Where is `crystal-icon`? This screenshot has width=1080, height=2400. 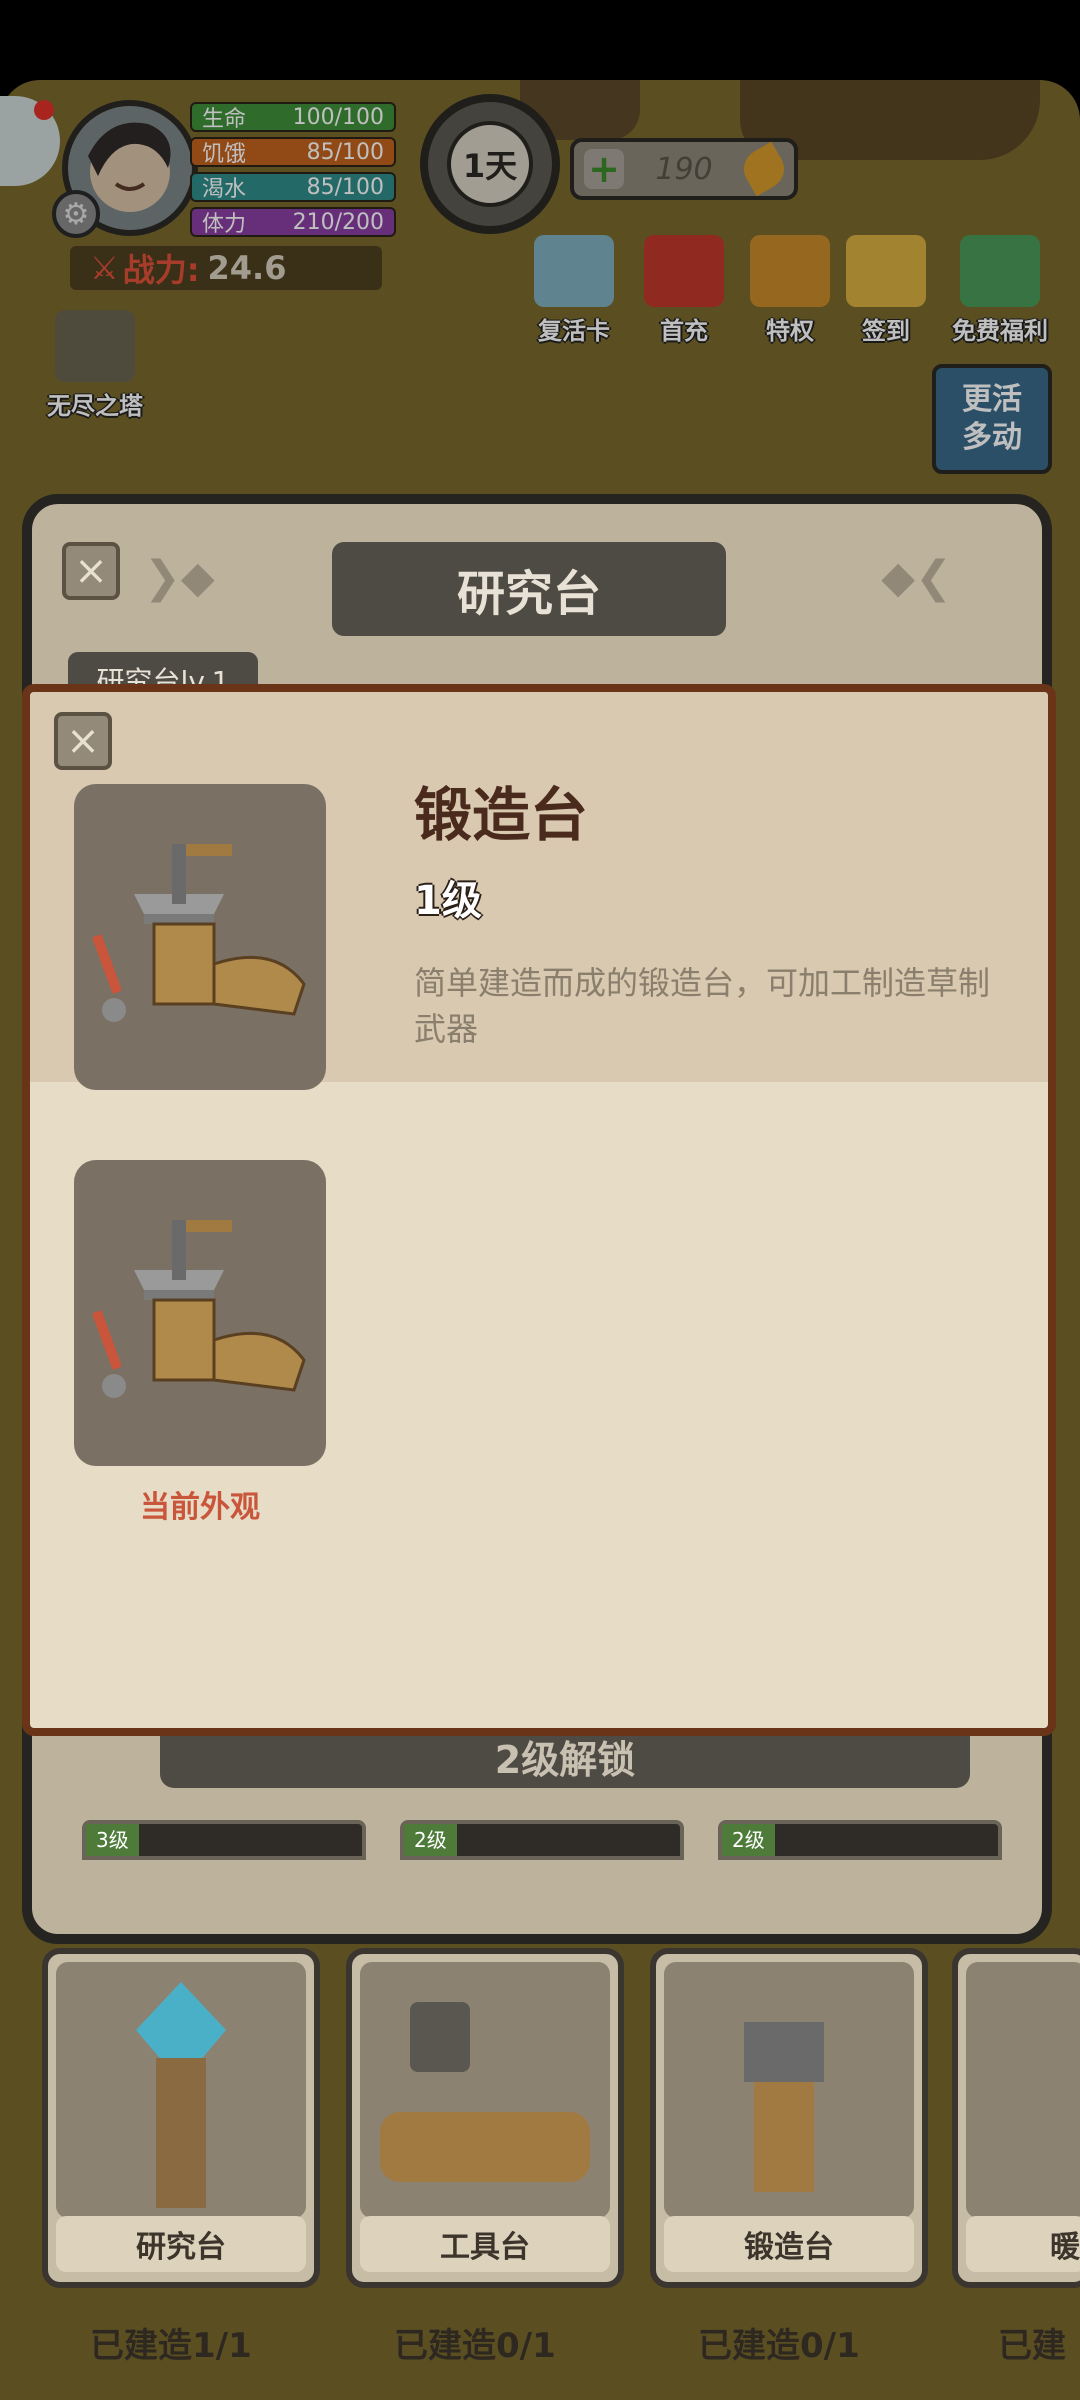 crystal-icon is located at coordinates (181, 2022).